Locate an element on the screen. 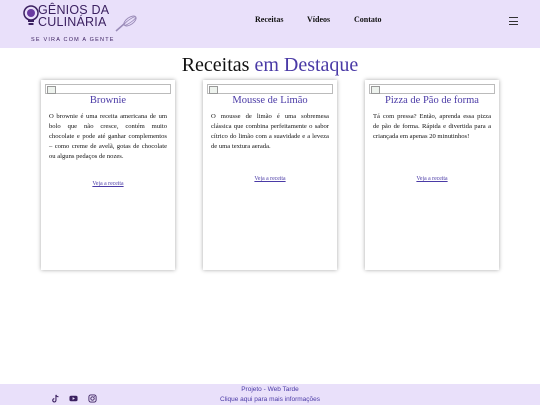  nav-link-receitas: Receitas is located at coordinates (269, 19).